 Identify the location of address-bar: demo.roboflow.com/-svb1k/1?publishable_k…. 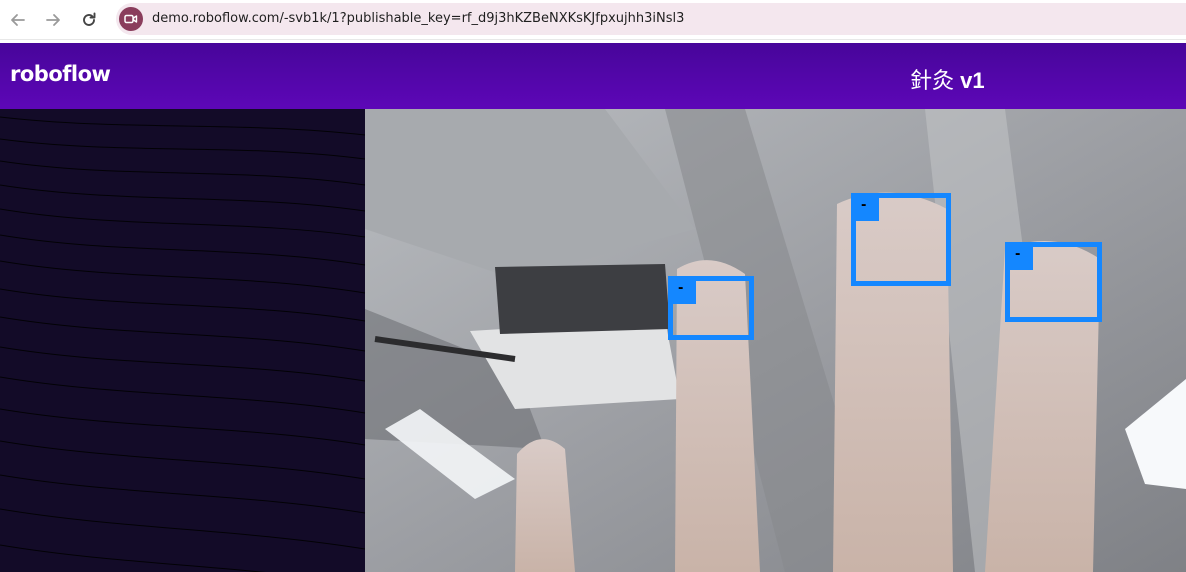
(651, 19).